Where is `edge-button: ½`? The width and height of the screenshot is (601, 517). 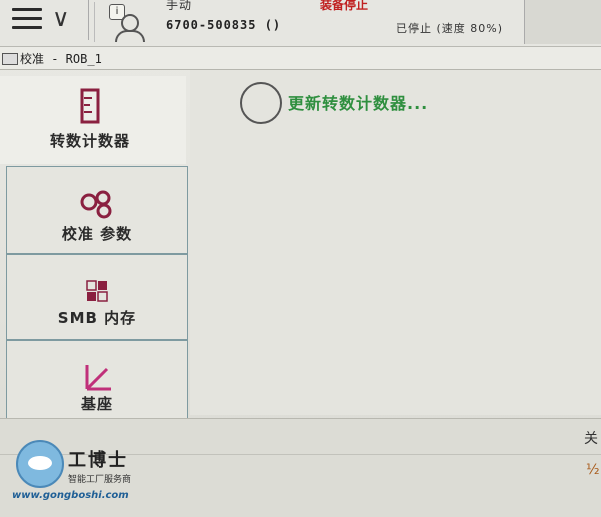
edge-button: ½ is located at coordinates (593, 476).